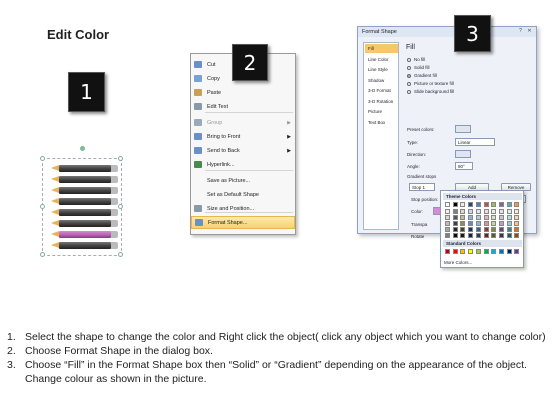 The width and height of the screenshot is (560, 420). What do you see at coordinates (381, 69) in the screenshot?
I see `category-line-style: Line Style` at bounding box center [381, 69].